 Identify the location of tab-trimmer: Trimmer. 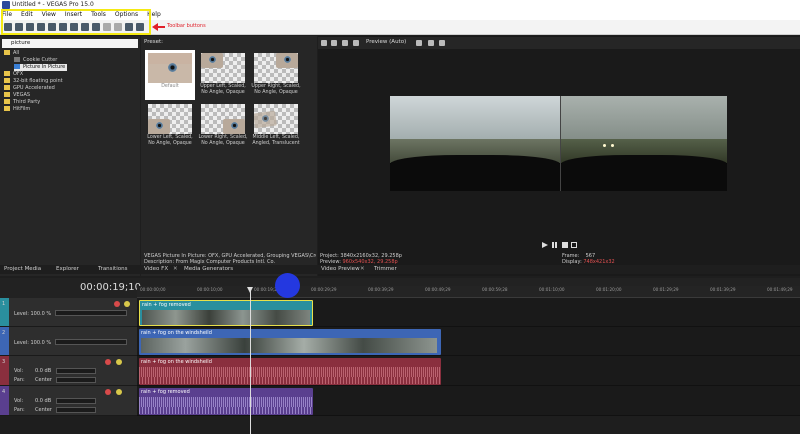
(385, 269).